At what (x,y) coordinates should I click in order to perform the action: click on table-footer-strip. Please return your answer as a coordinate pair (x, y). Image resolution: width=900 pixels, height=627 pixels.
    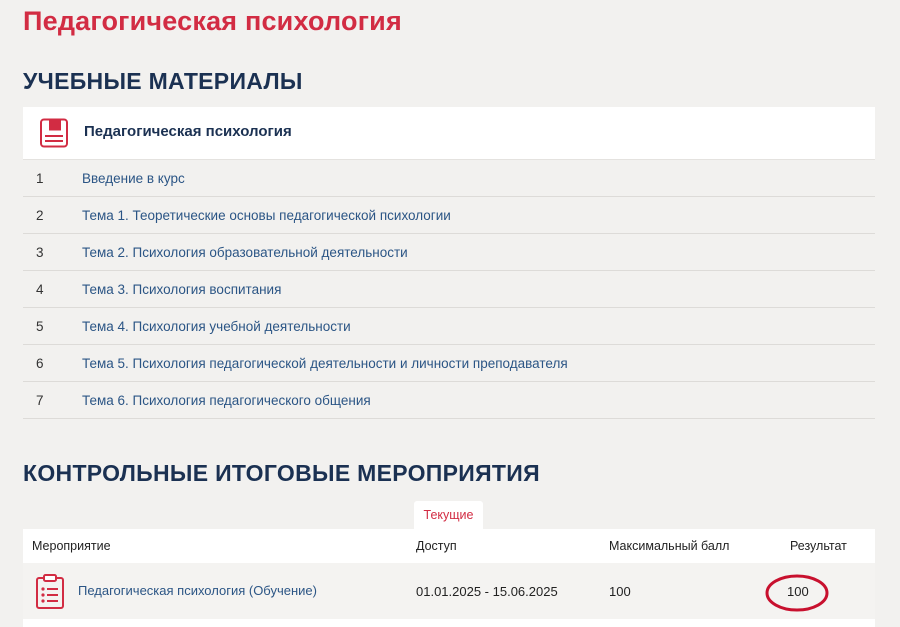
    Looking at the image, I should click on (449, 623).